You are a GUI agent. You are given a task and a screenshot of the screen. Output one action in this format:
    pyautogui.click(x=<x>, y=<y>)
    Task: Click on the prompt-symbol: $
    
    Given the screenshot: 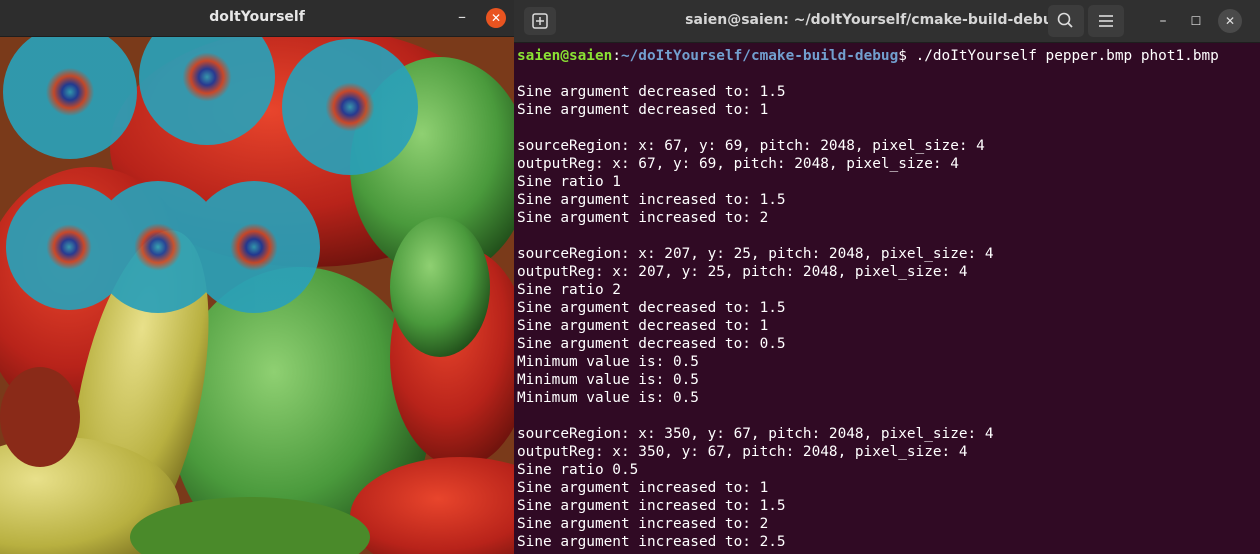 What is the action you would take?
    pyautogui.click(x=902, y=56)
    